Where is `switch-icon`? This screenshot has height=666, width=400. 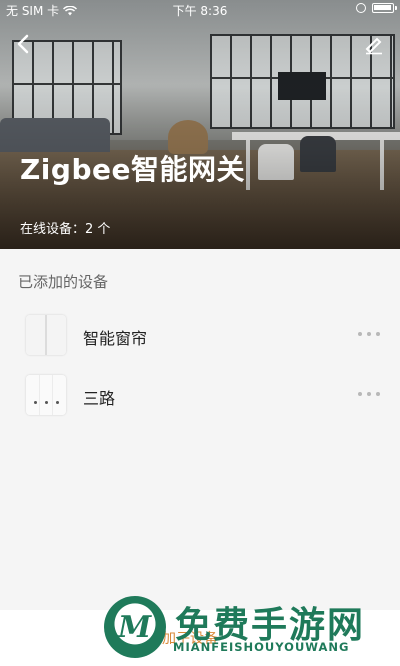 switch-icon is located at coordinates (46, 395).